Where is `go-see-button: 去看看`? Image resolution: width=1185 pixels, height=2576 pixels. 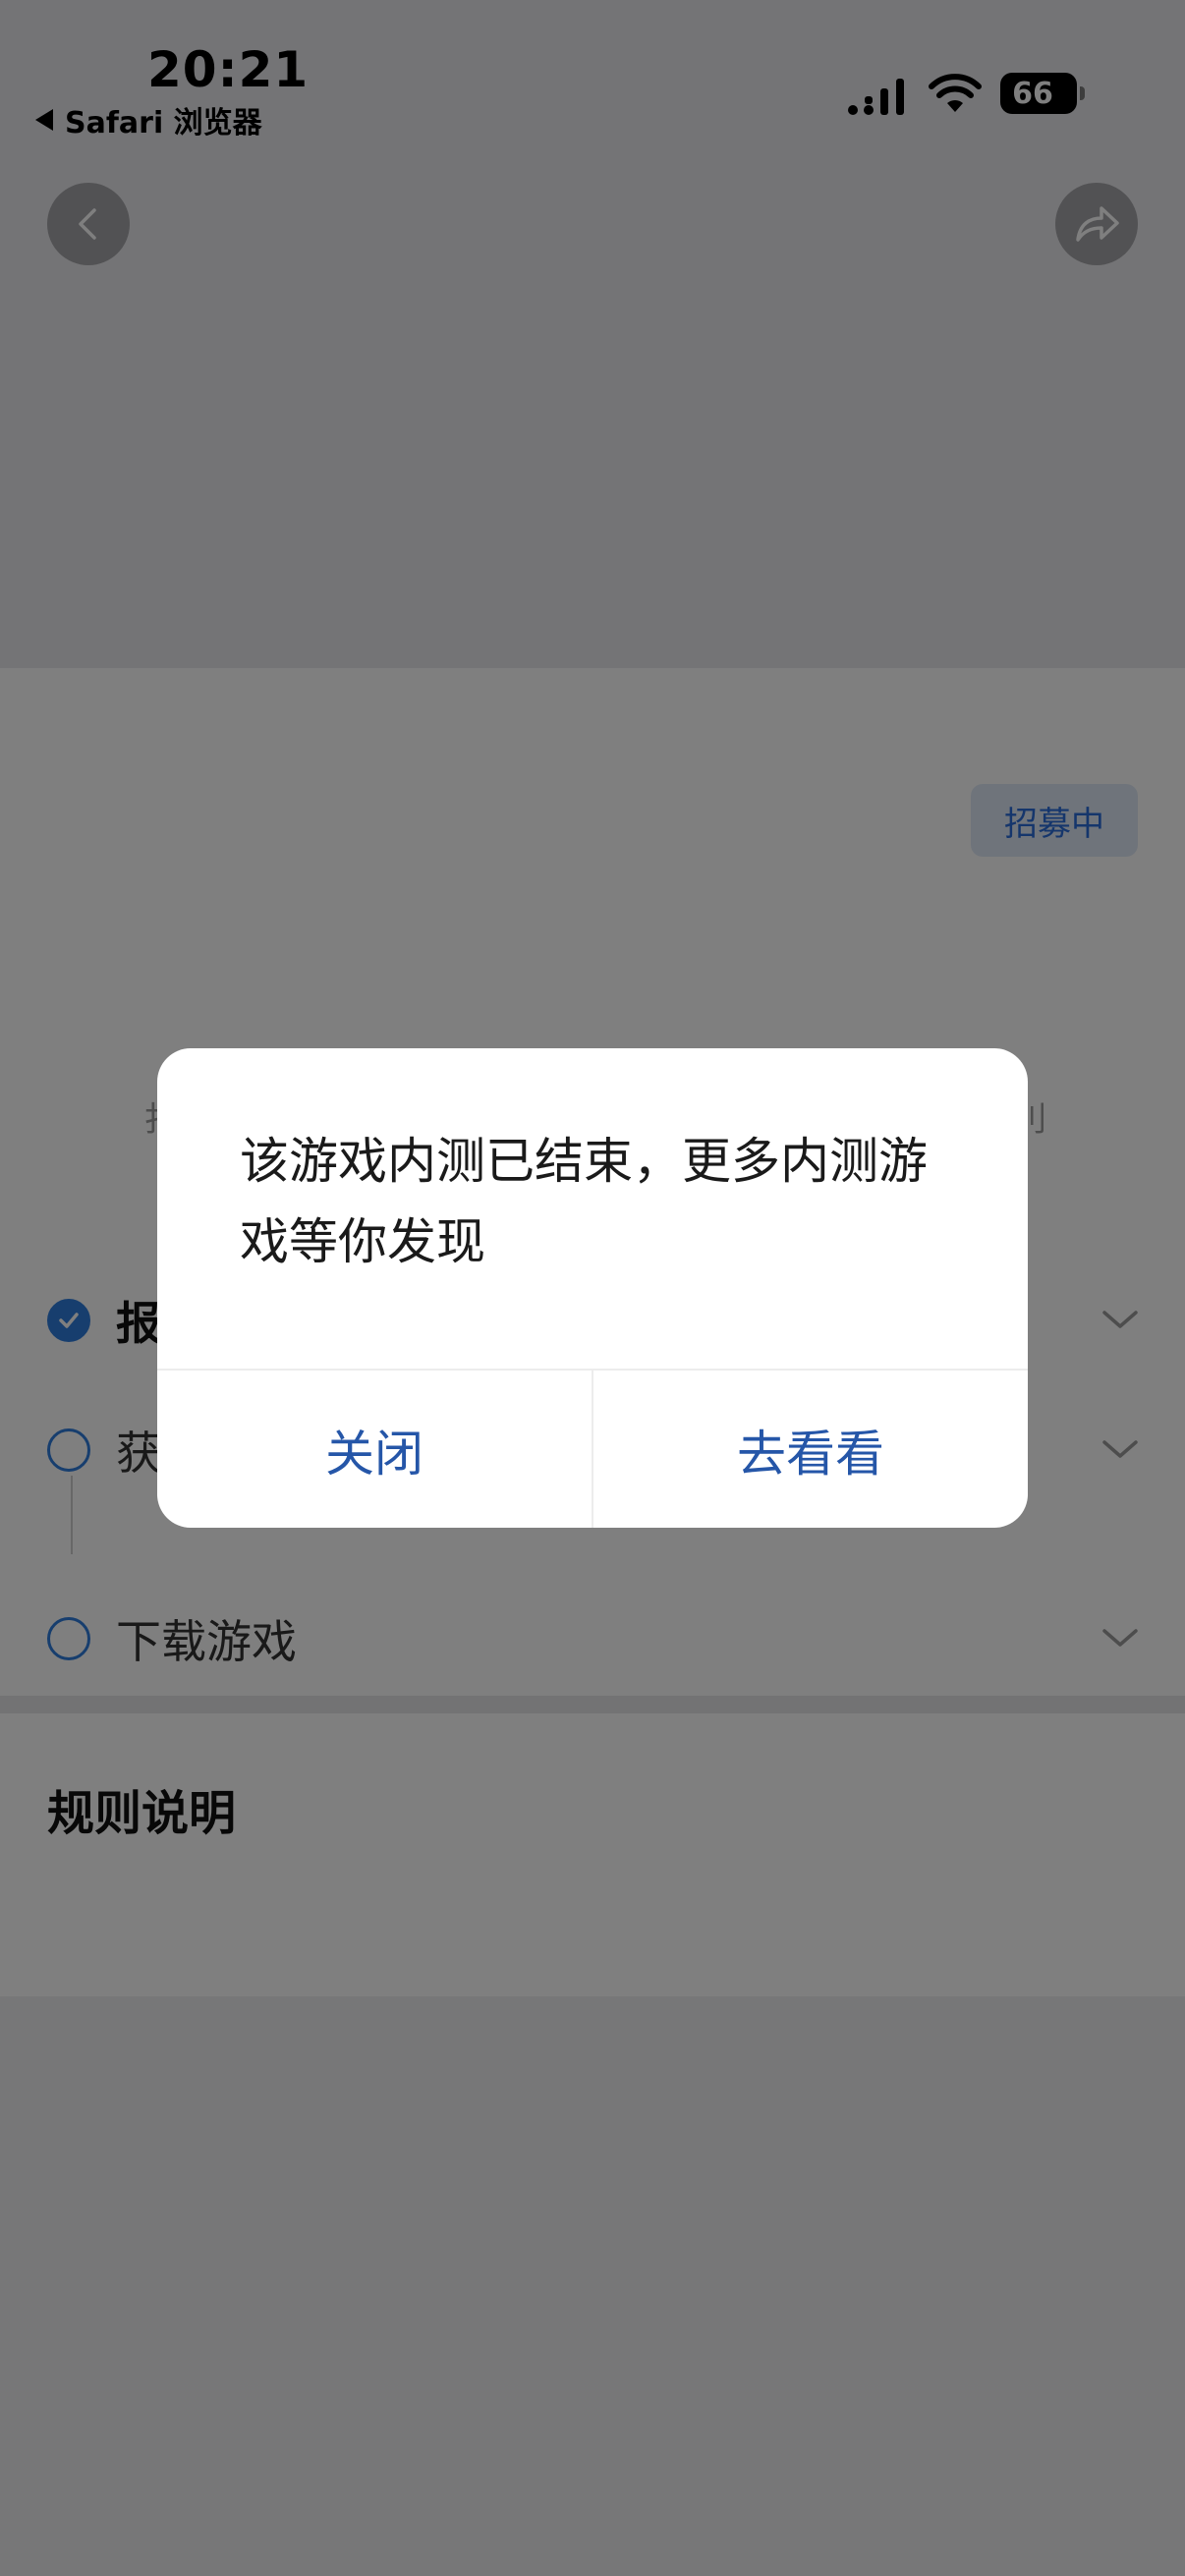 go-see-button: 去看看 is located at coordinates (810, 1449).